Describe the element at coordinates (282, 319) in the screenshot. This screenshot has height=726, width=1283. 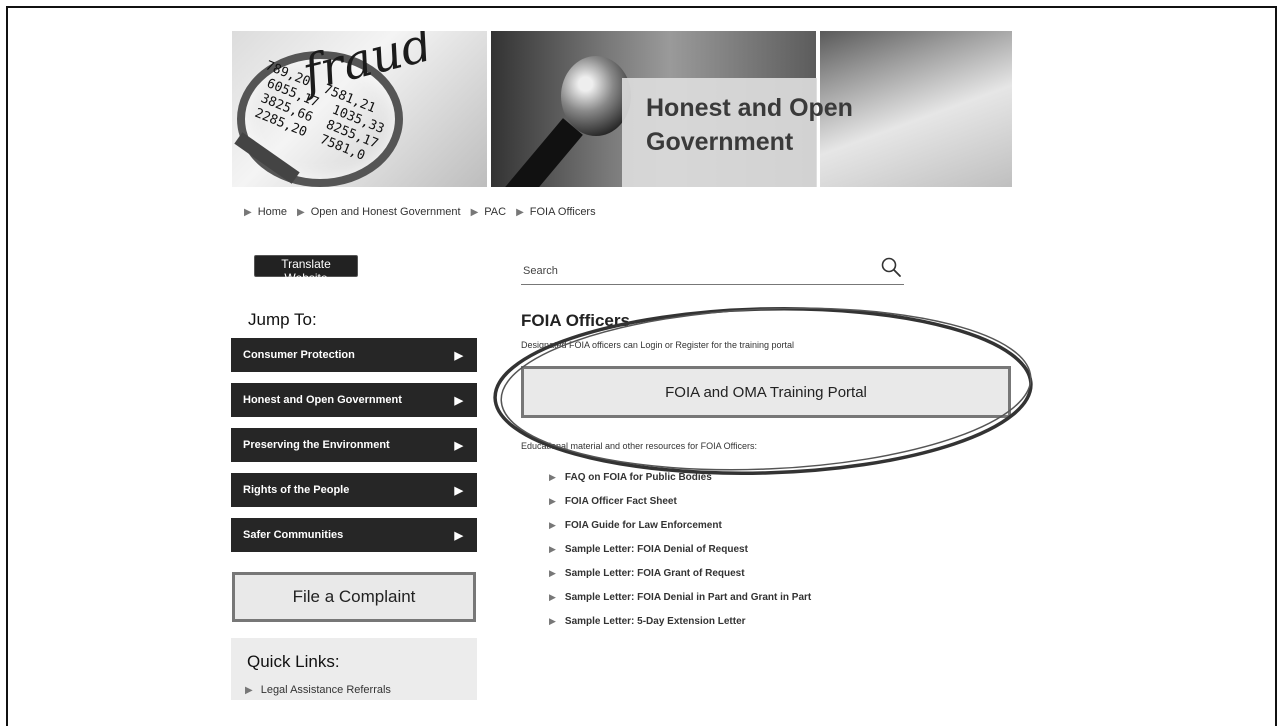
I see `jump-to-heading: Jump To:` at that location.